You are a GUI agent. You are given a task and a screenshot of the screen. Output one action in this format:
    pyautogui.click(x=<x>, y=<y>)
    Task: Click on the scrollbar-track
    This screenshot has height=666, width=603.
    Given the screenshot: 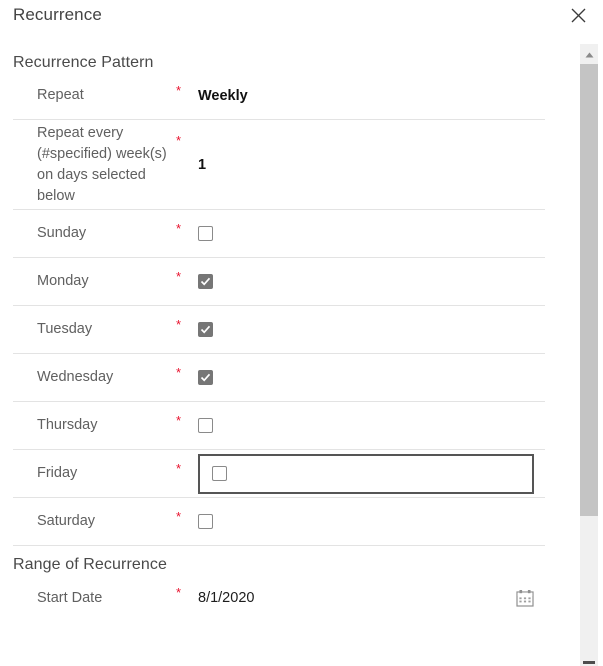 What is the action you would take?
    pyautogui.click(x=589, y=591)
    